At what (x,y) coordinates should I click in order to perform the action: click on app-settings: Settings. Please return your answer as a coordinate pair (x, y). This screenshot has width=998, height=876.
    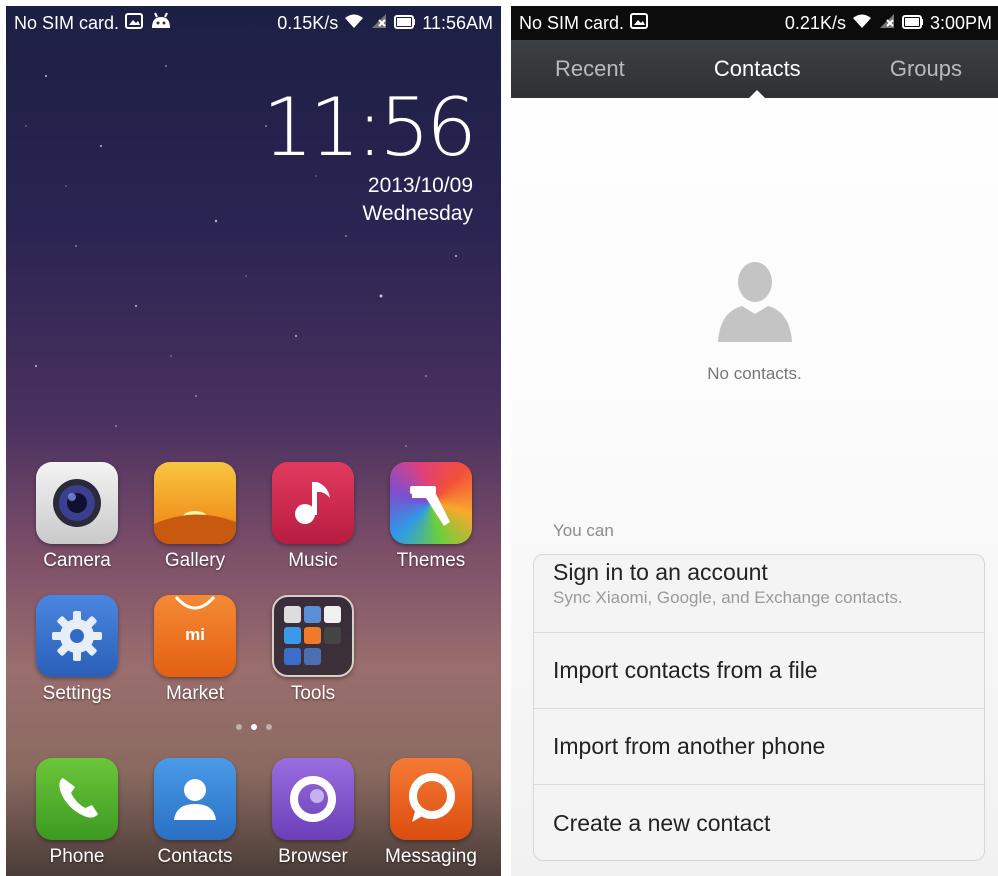
    Looking at the image, I should click on (77, 650).